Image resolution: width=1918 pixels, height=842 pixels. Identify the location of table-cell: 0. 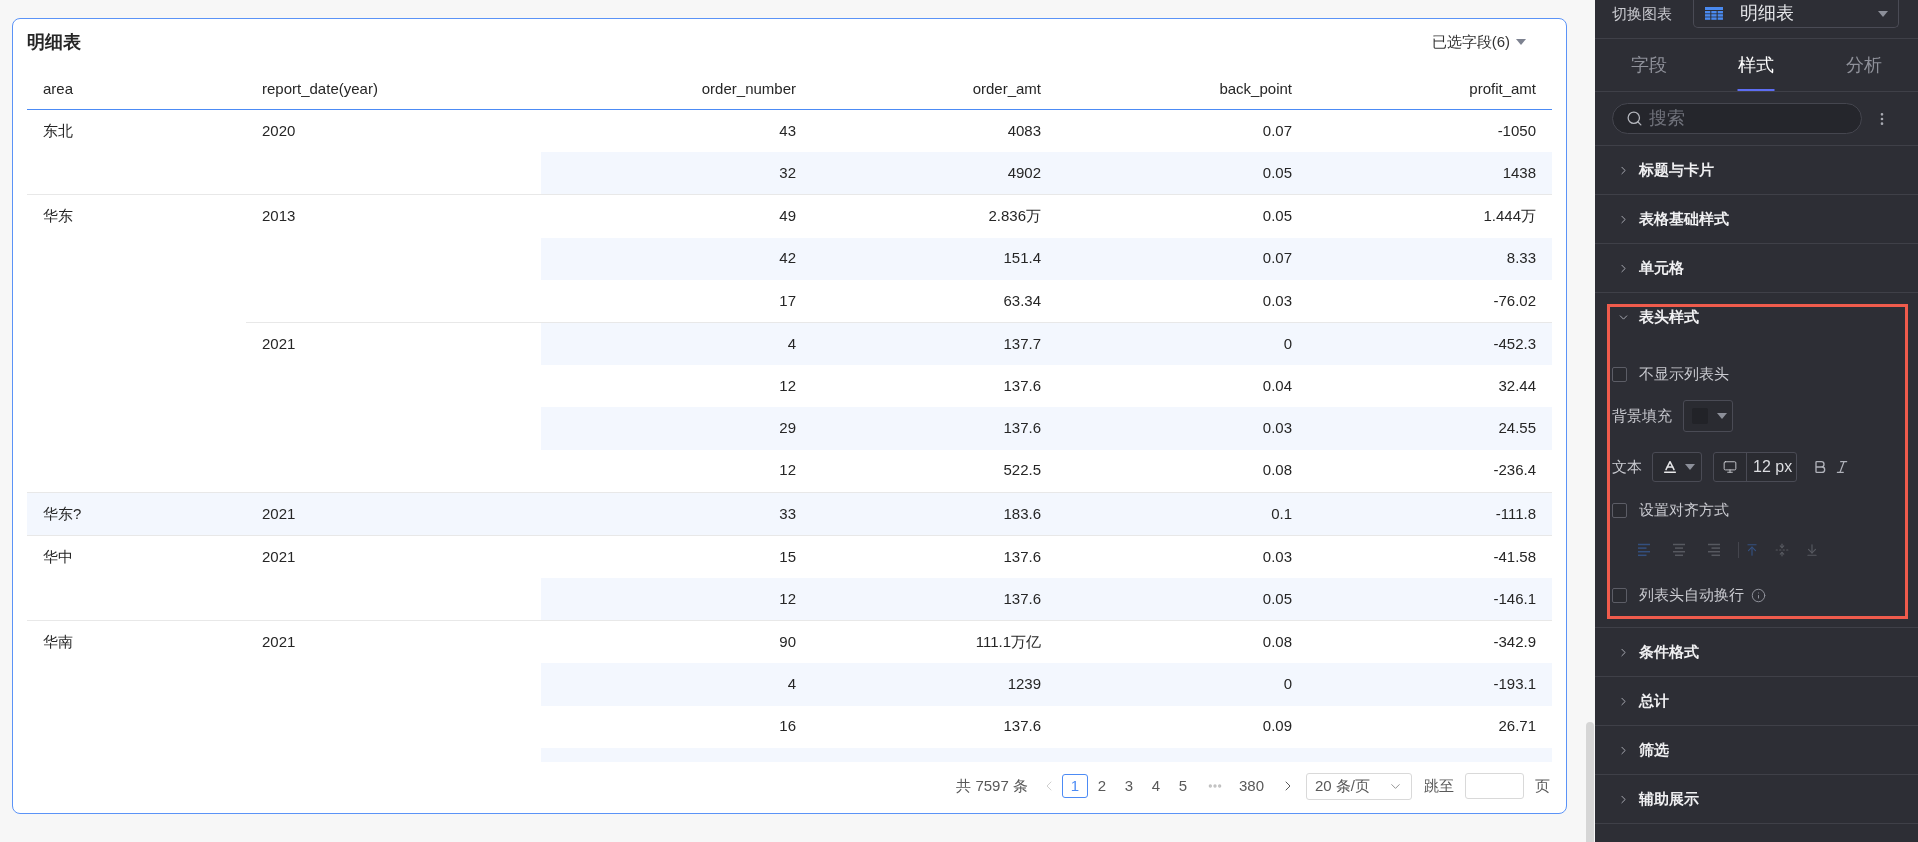
(1182, 684).